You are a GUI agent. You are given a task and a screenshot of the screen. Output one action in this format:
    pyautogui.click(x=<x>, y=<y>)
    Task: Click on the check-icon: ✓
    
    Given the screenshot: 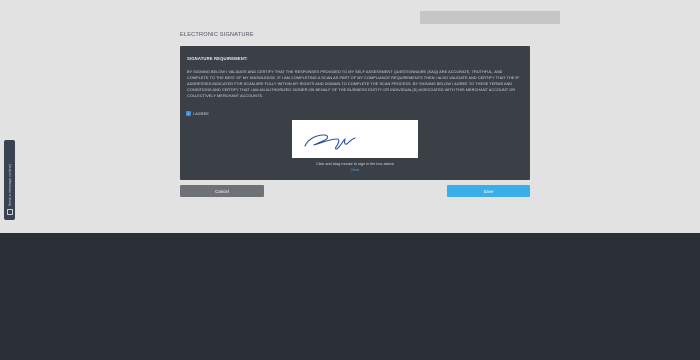 What is the action you would take?
    pyautogui.click(x=188, y=113)
    